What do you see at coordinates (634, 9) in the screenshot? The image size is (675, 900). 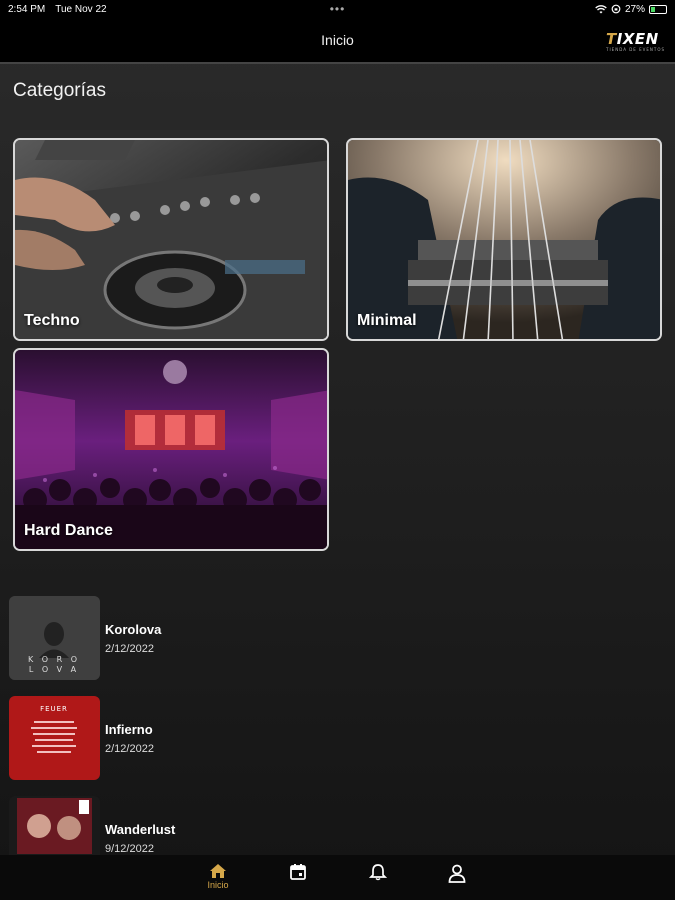 I see `battery-percent: 27%` at bounding box center [634, 9].